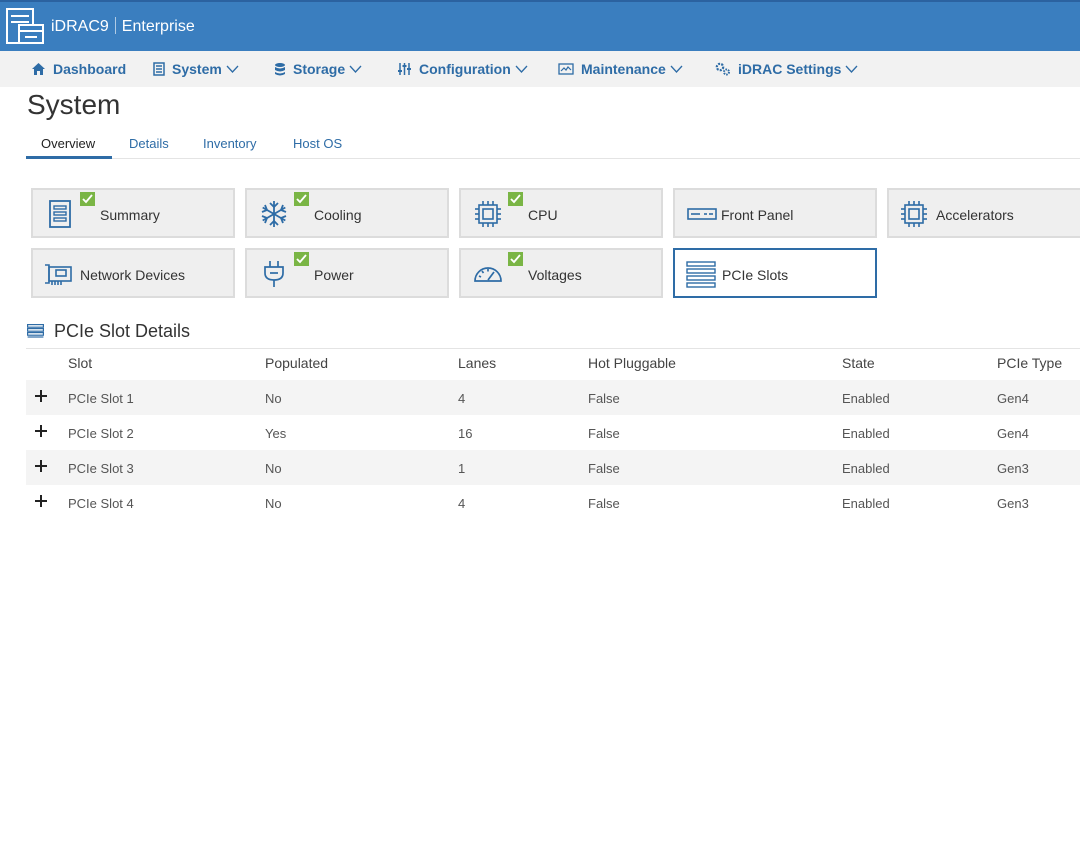 The height and width of the screenshot is (857, 1080). I want to click on tile-power: Power, so click(347, 273).